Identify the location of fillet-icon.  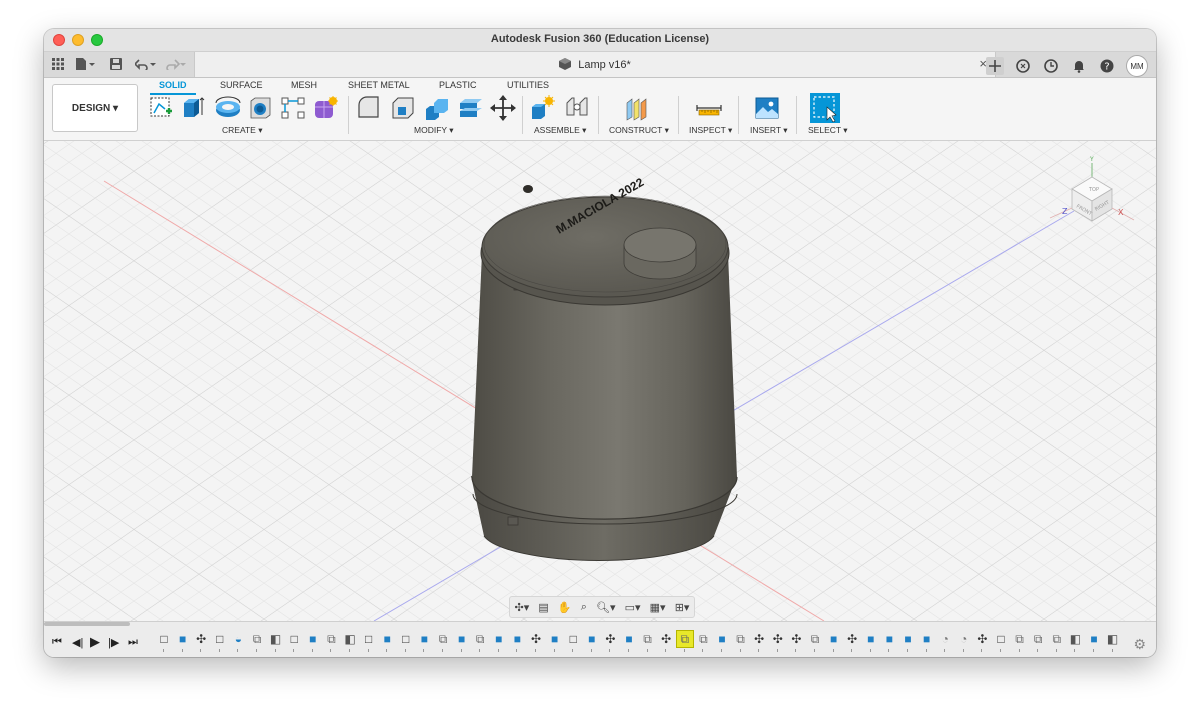
(403, 108).